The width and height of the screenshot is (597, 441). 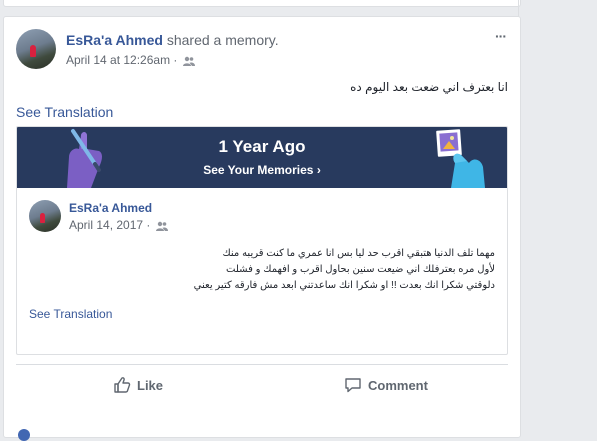 I want to click on memory-post-date: April 14, 2017, so click(x=106, y=225).